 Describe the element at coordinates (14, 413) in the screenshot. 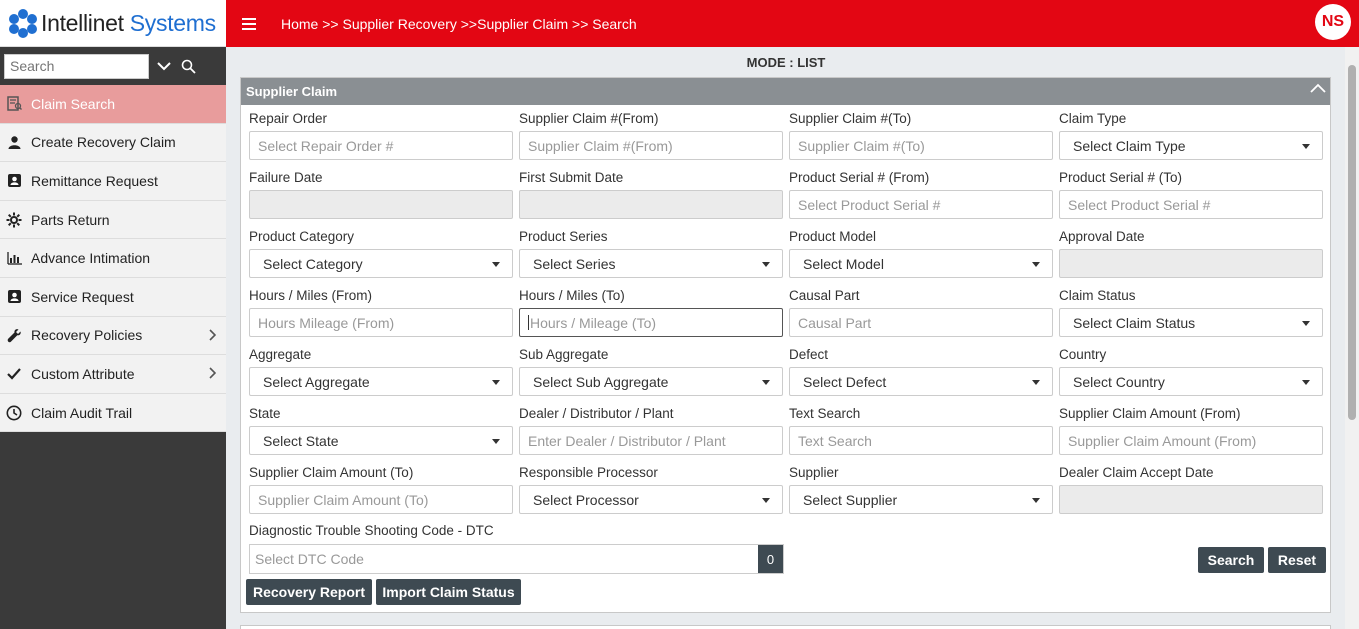

I see `clock-icon` at that location.